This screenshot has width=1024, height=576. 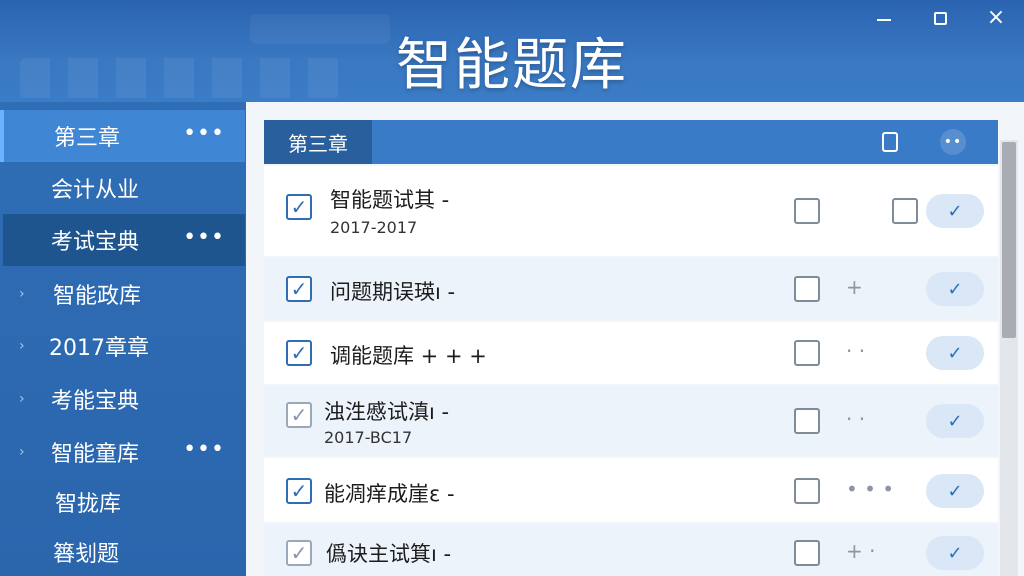 What do you see at coordinates (631, 421) in the screenshot?
I see `question-row: ✓ 浊泩慼试滇ı - 2017-BC17 · · ✓` at bounding box center [631, 421].